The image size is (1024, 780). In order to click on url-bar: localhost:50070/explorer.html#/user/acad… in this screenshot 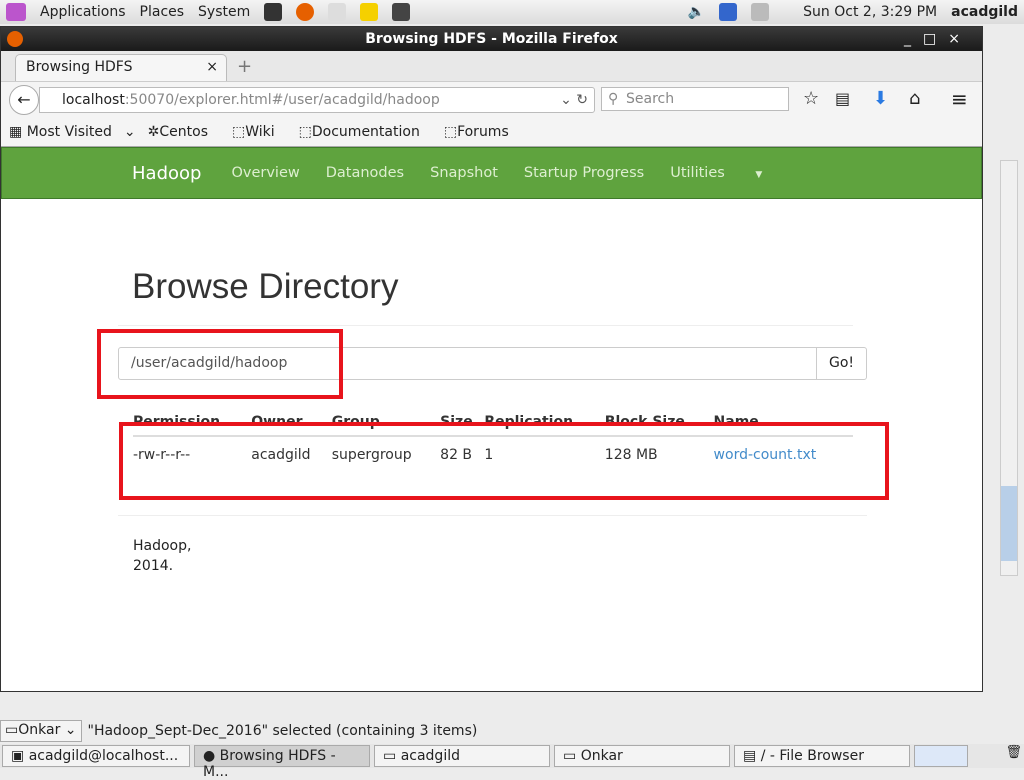, I will do `click(317, 100)`.